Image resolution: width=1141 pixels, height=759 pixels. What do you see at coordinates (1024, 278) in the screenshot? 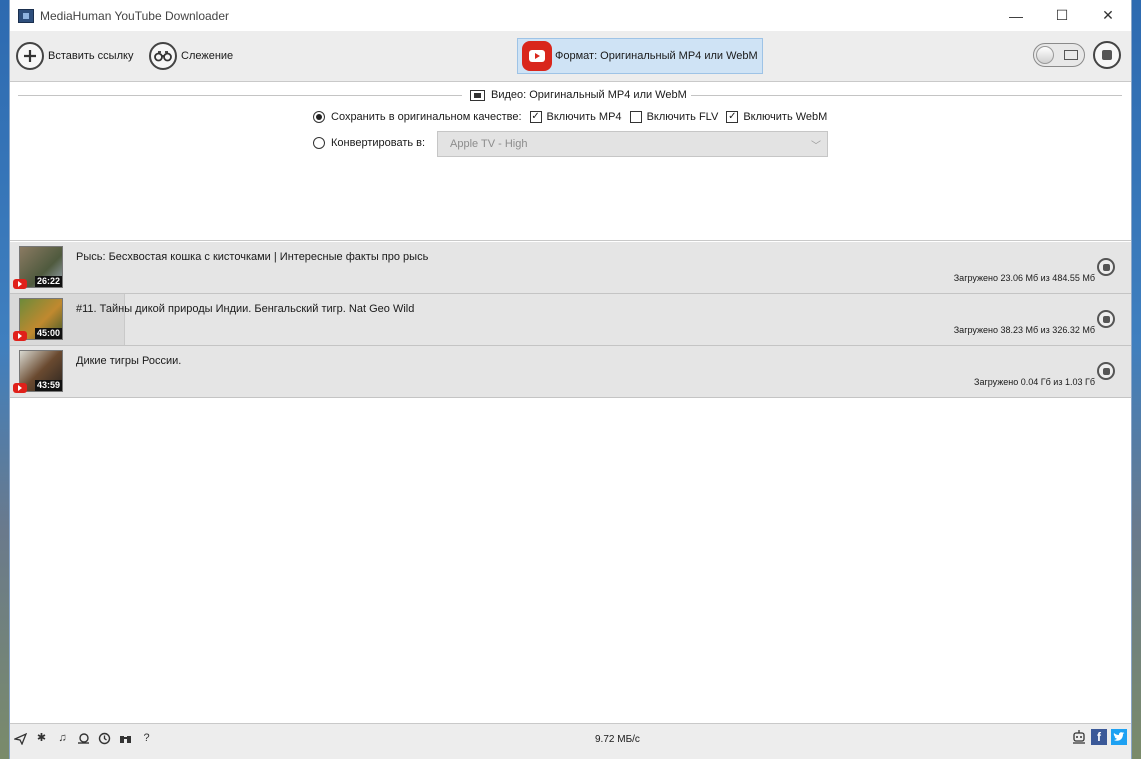
I see `download-status: Загружено 23.06 Мб из 484.55 Мб` at bounding box center [1024, 278].